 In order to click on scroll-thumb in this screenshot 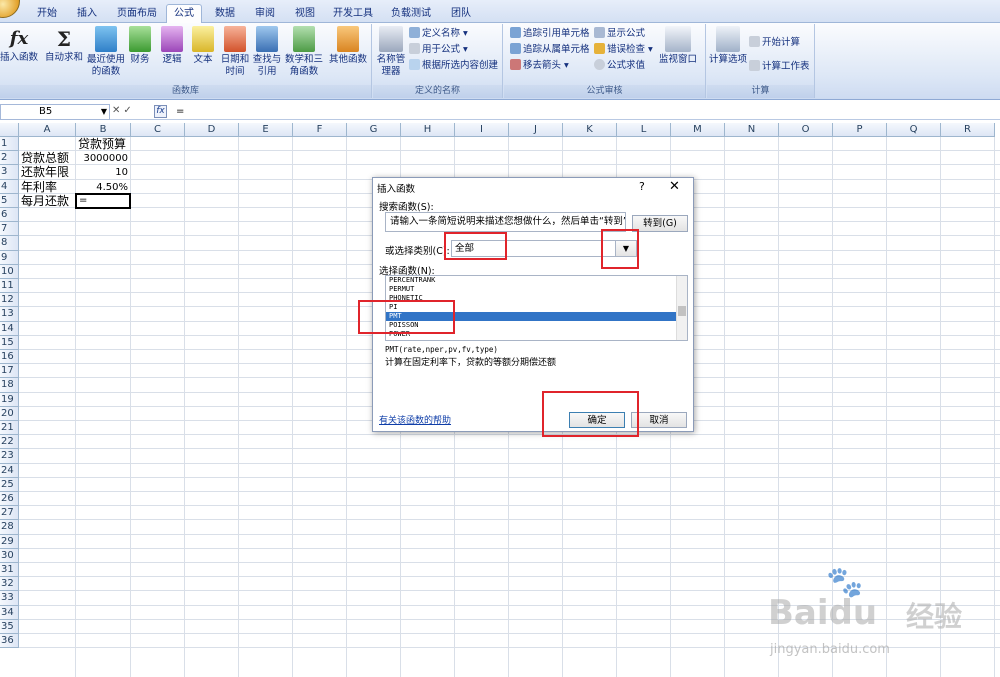, I will do `click(682, 311)`.